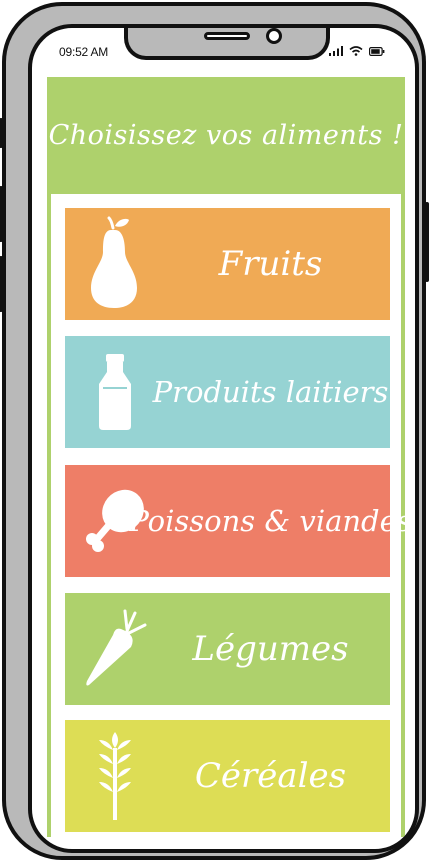  I want to click on page-title: Choisissez vos aliments !, so click(226, 135).